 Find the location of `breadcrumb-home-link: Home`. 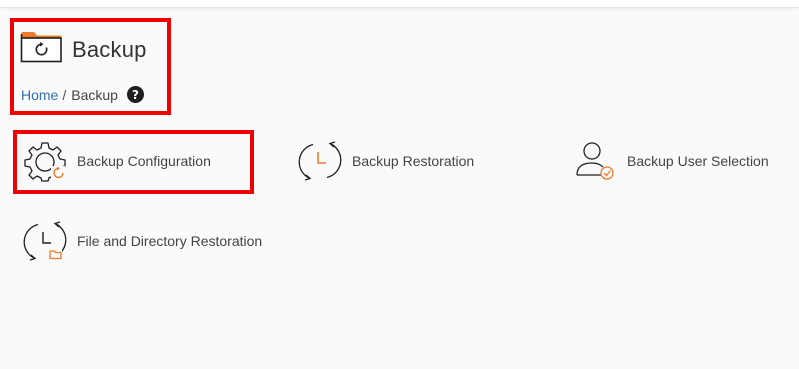

breadcrumb-home-link: Home is located at coordinates (39, 95).